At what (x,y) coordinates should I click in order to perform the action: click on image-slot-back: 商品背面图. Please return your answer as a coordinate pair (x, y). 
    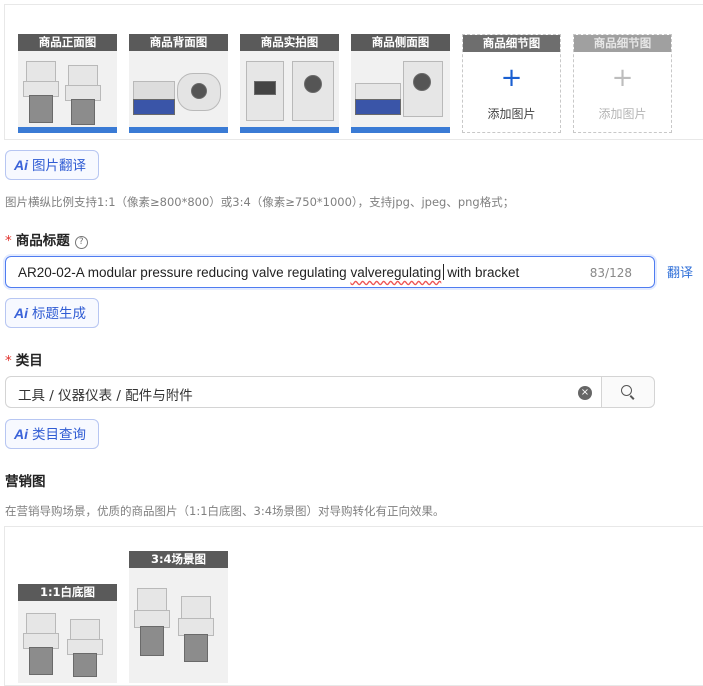
    Looking at the image, I should click on (178, 83).